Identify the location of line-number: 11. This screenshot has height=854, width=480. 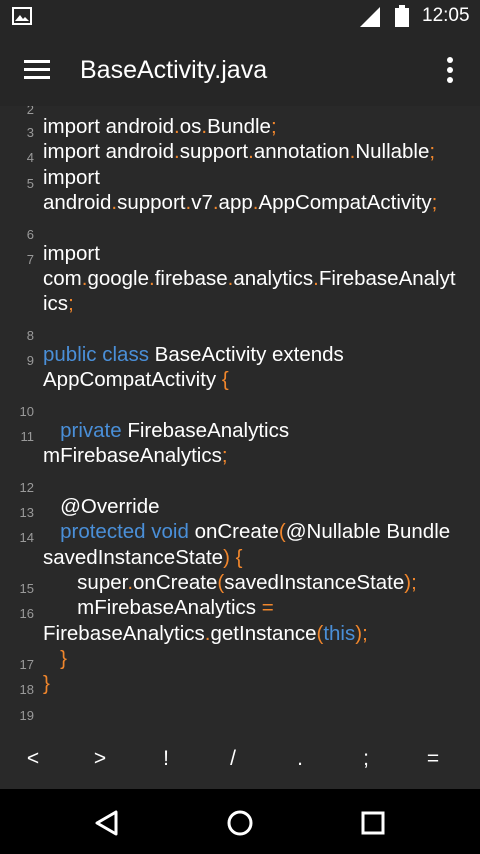
(27, 436).